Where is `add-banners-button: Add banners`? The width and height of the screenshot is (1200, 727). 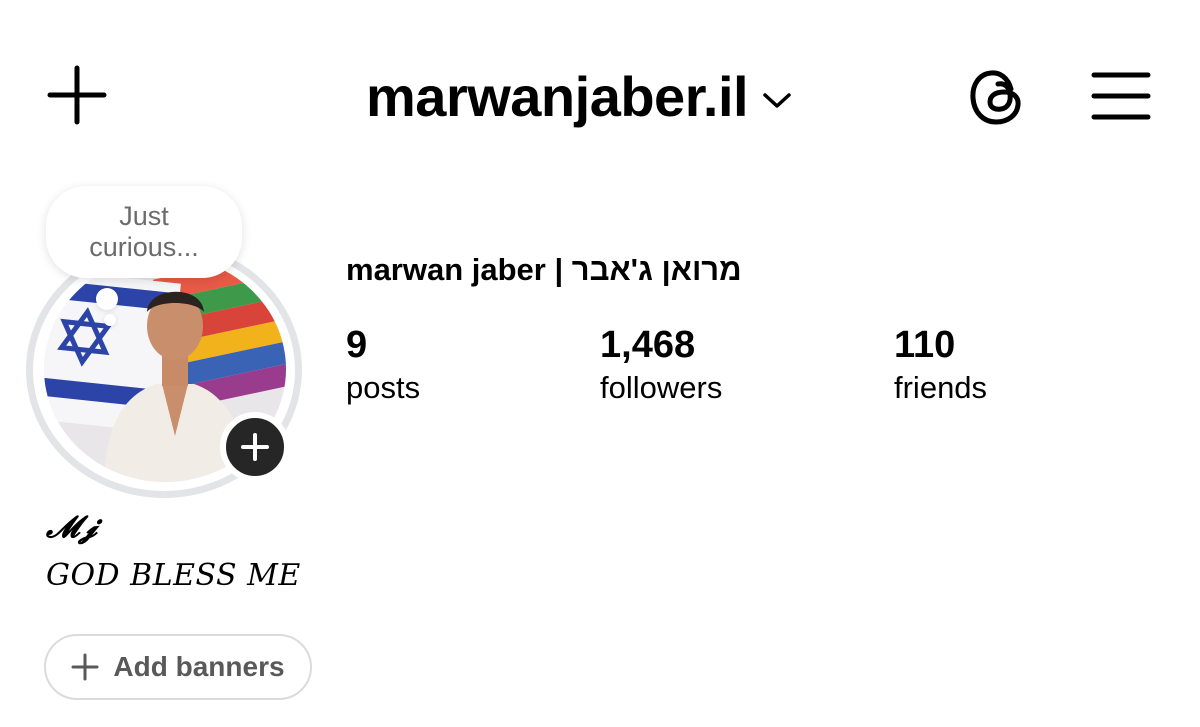
add-banners-button: Add banners is located at coordinates (178, 667).